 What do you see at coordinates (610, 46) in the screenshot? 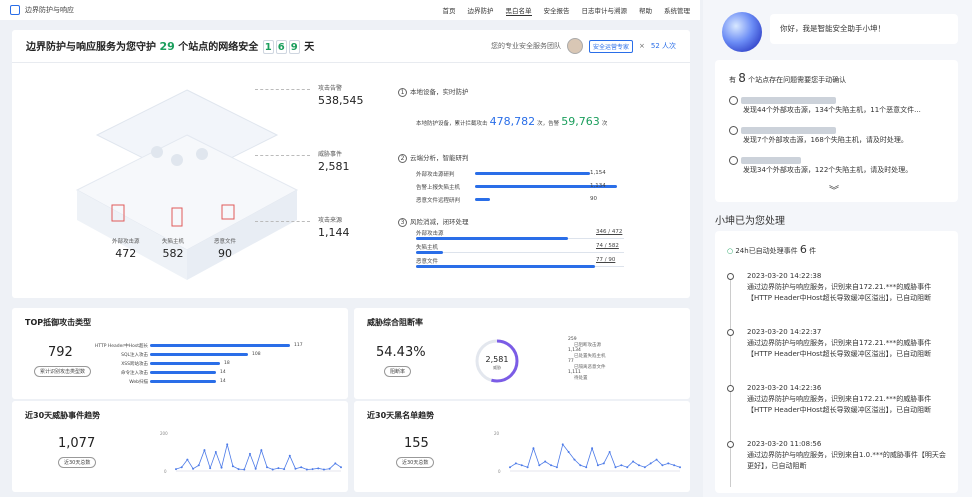
I see `expert-tag: 安全运营专家` at bounding box center [610, 46].